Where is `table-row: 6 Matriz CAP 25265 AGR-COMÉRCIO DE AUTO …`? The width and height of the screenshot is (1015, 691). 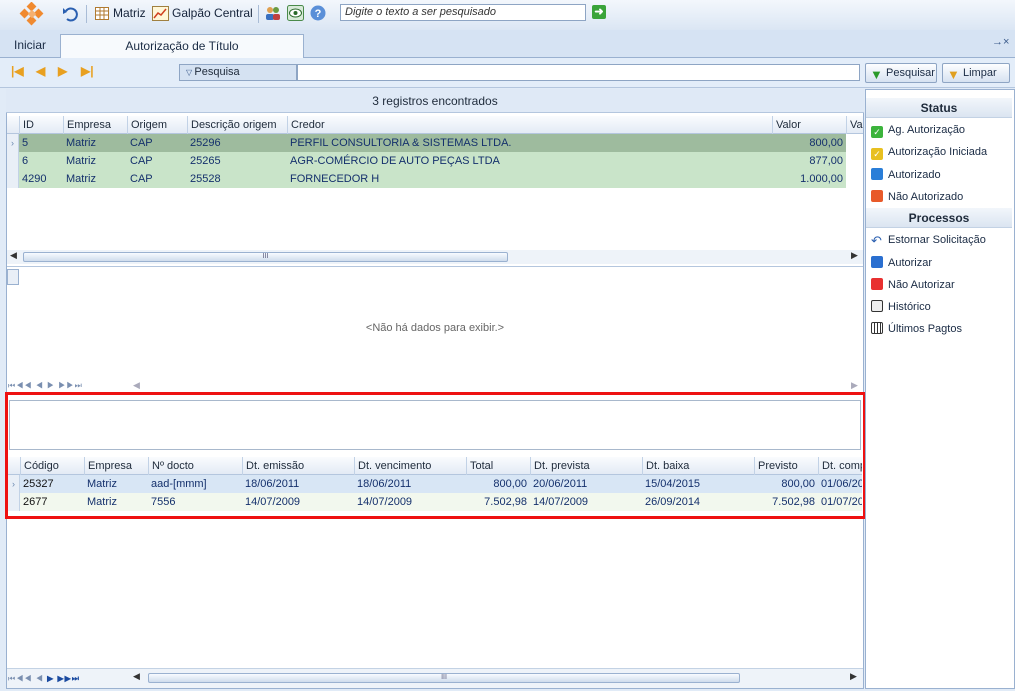 table-row: 6 Matriz CAP 25265 AGR-COMÉRCIO DE AUTO … is located at coordinates (426, 161).